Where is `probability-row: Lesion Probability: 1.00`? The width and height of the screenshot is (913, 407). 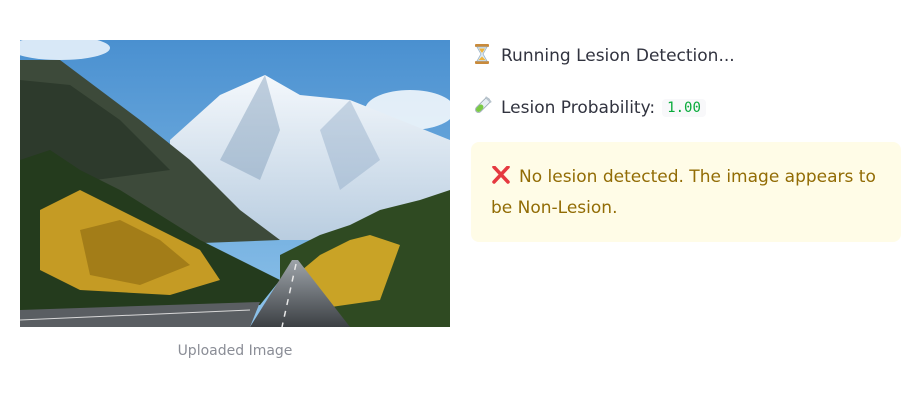
probability-row: Lesion Probability: 1.00 is located at coordinates (686, 108).